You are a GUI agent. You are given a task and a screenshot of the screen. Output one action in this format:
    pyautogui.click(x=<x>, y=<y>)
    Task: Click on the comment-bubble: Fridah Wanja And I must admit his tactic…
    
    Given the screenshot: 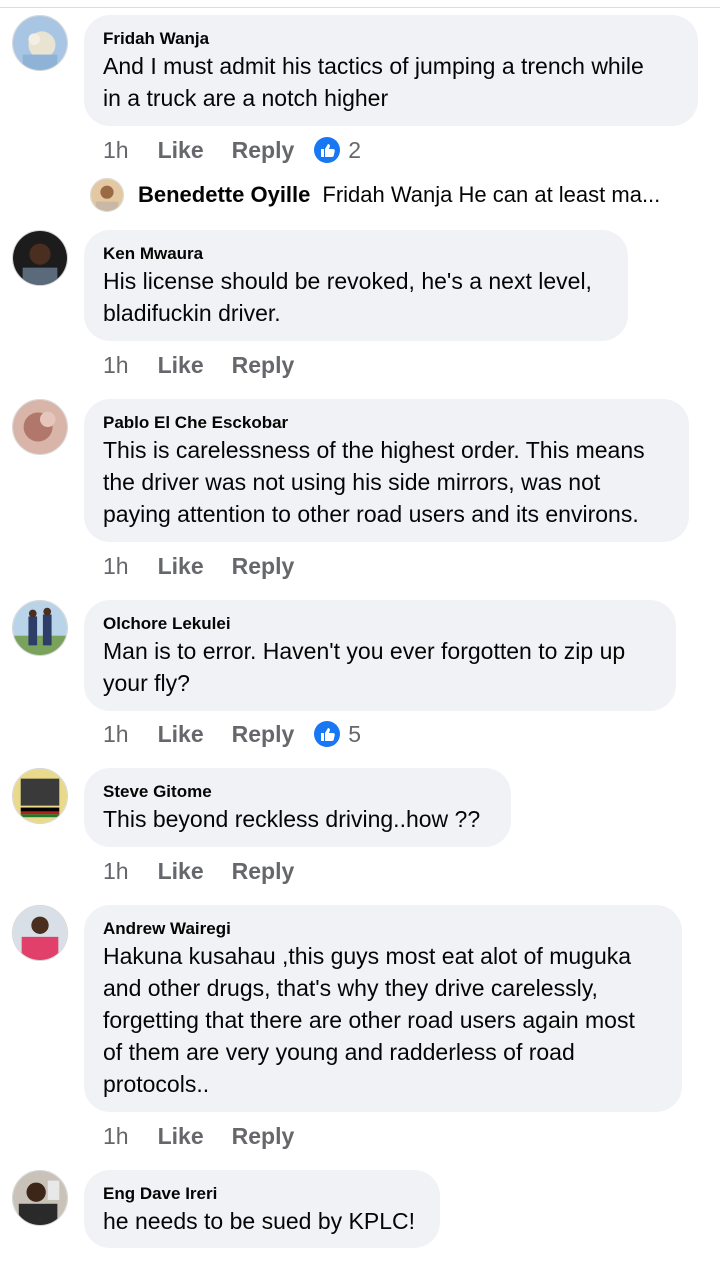 What is the action you would take?
    pyautogui.click(x=391, y=70)
    